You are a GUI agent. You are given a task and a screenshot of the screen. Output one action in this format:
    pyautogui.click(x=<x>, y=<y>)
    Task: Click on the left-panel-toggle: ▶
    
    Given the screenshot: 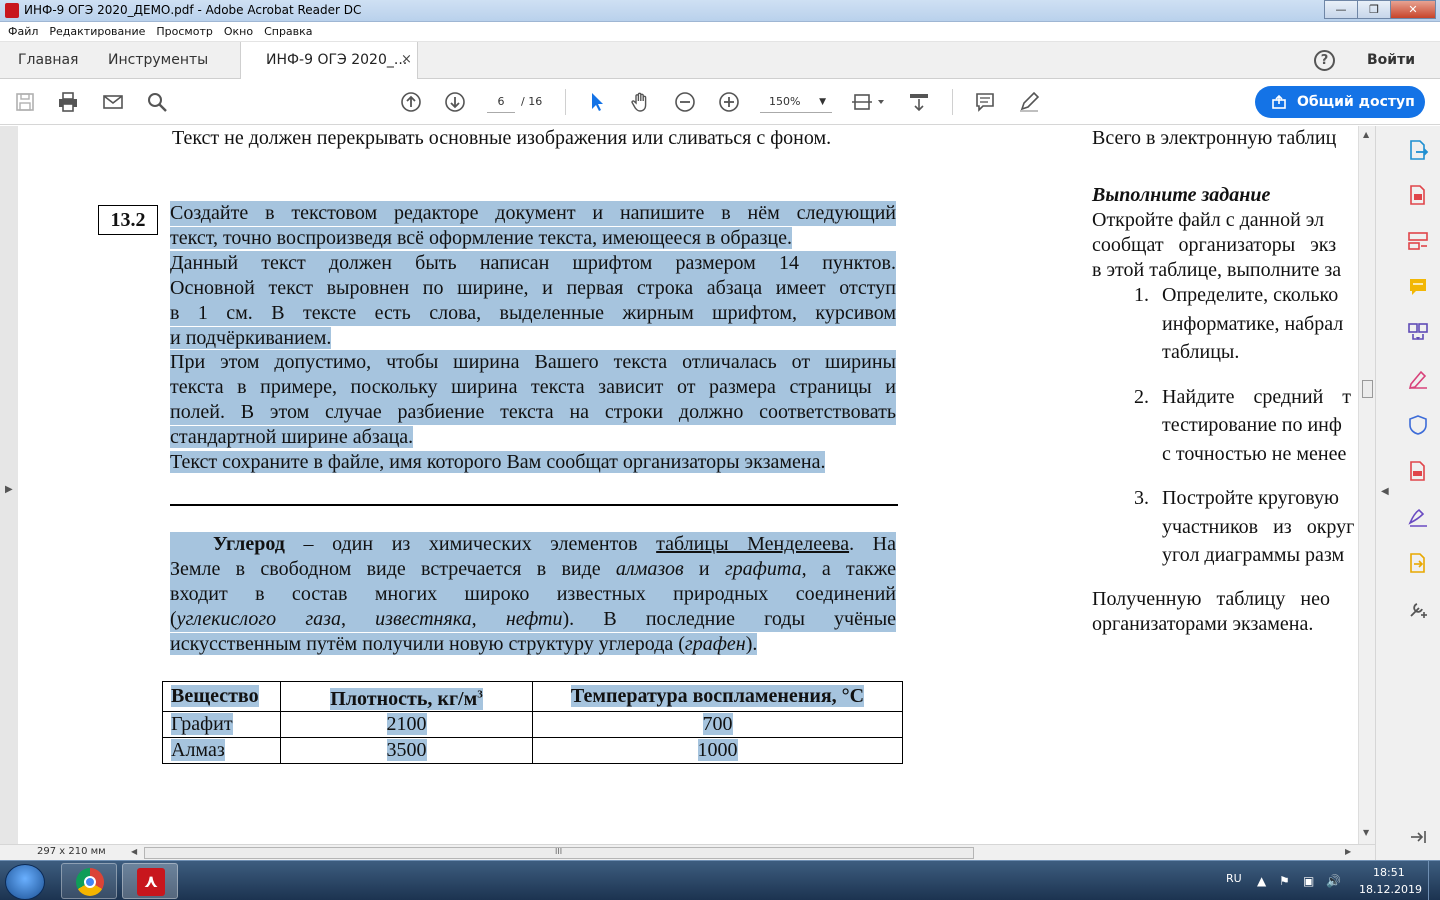 What is the action you would take?
    pyautogui.click(x=9, y=485)
    